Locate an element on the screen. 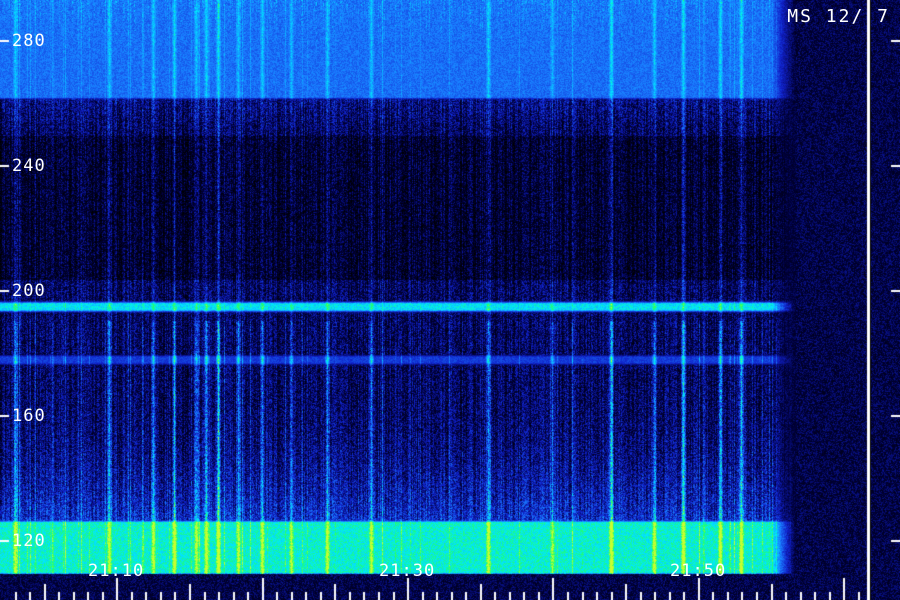 Image resolution: width=900 pixels, height=600 pixels. station-date-stamp: MS 12/ 7 is located at coordinates (838, 16).